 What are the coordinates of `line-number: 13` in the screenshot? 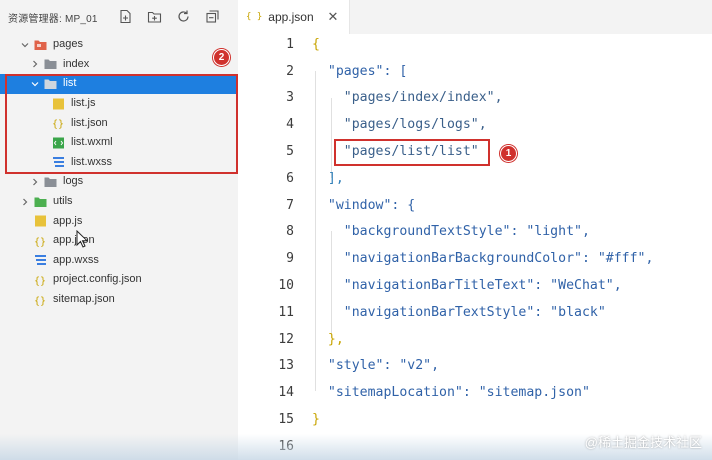 It's located at (286, 366).